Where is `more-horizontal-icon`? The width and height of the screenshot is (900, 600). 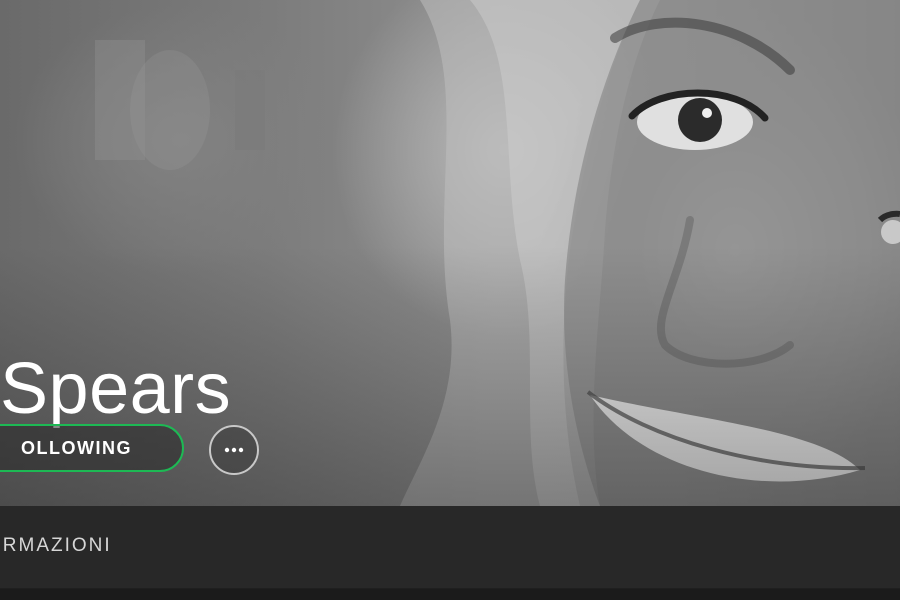 more-horizontal-icon is located at coordinates (234, 450).